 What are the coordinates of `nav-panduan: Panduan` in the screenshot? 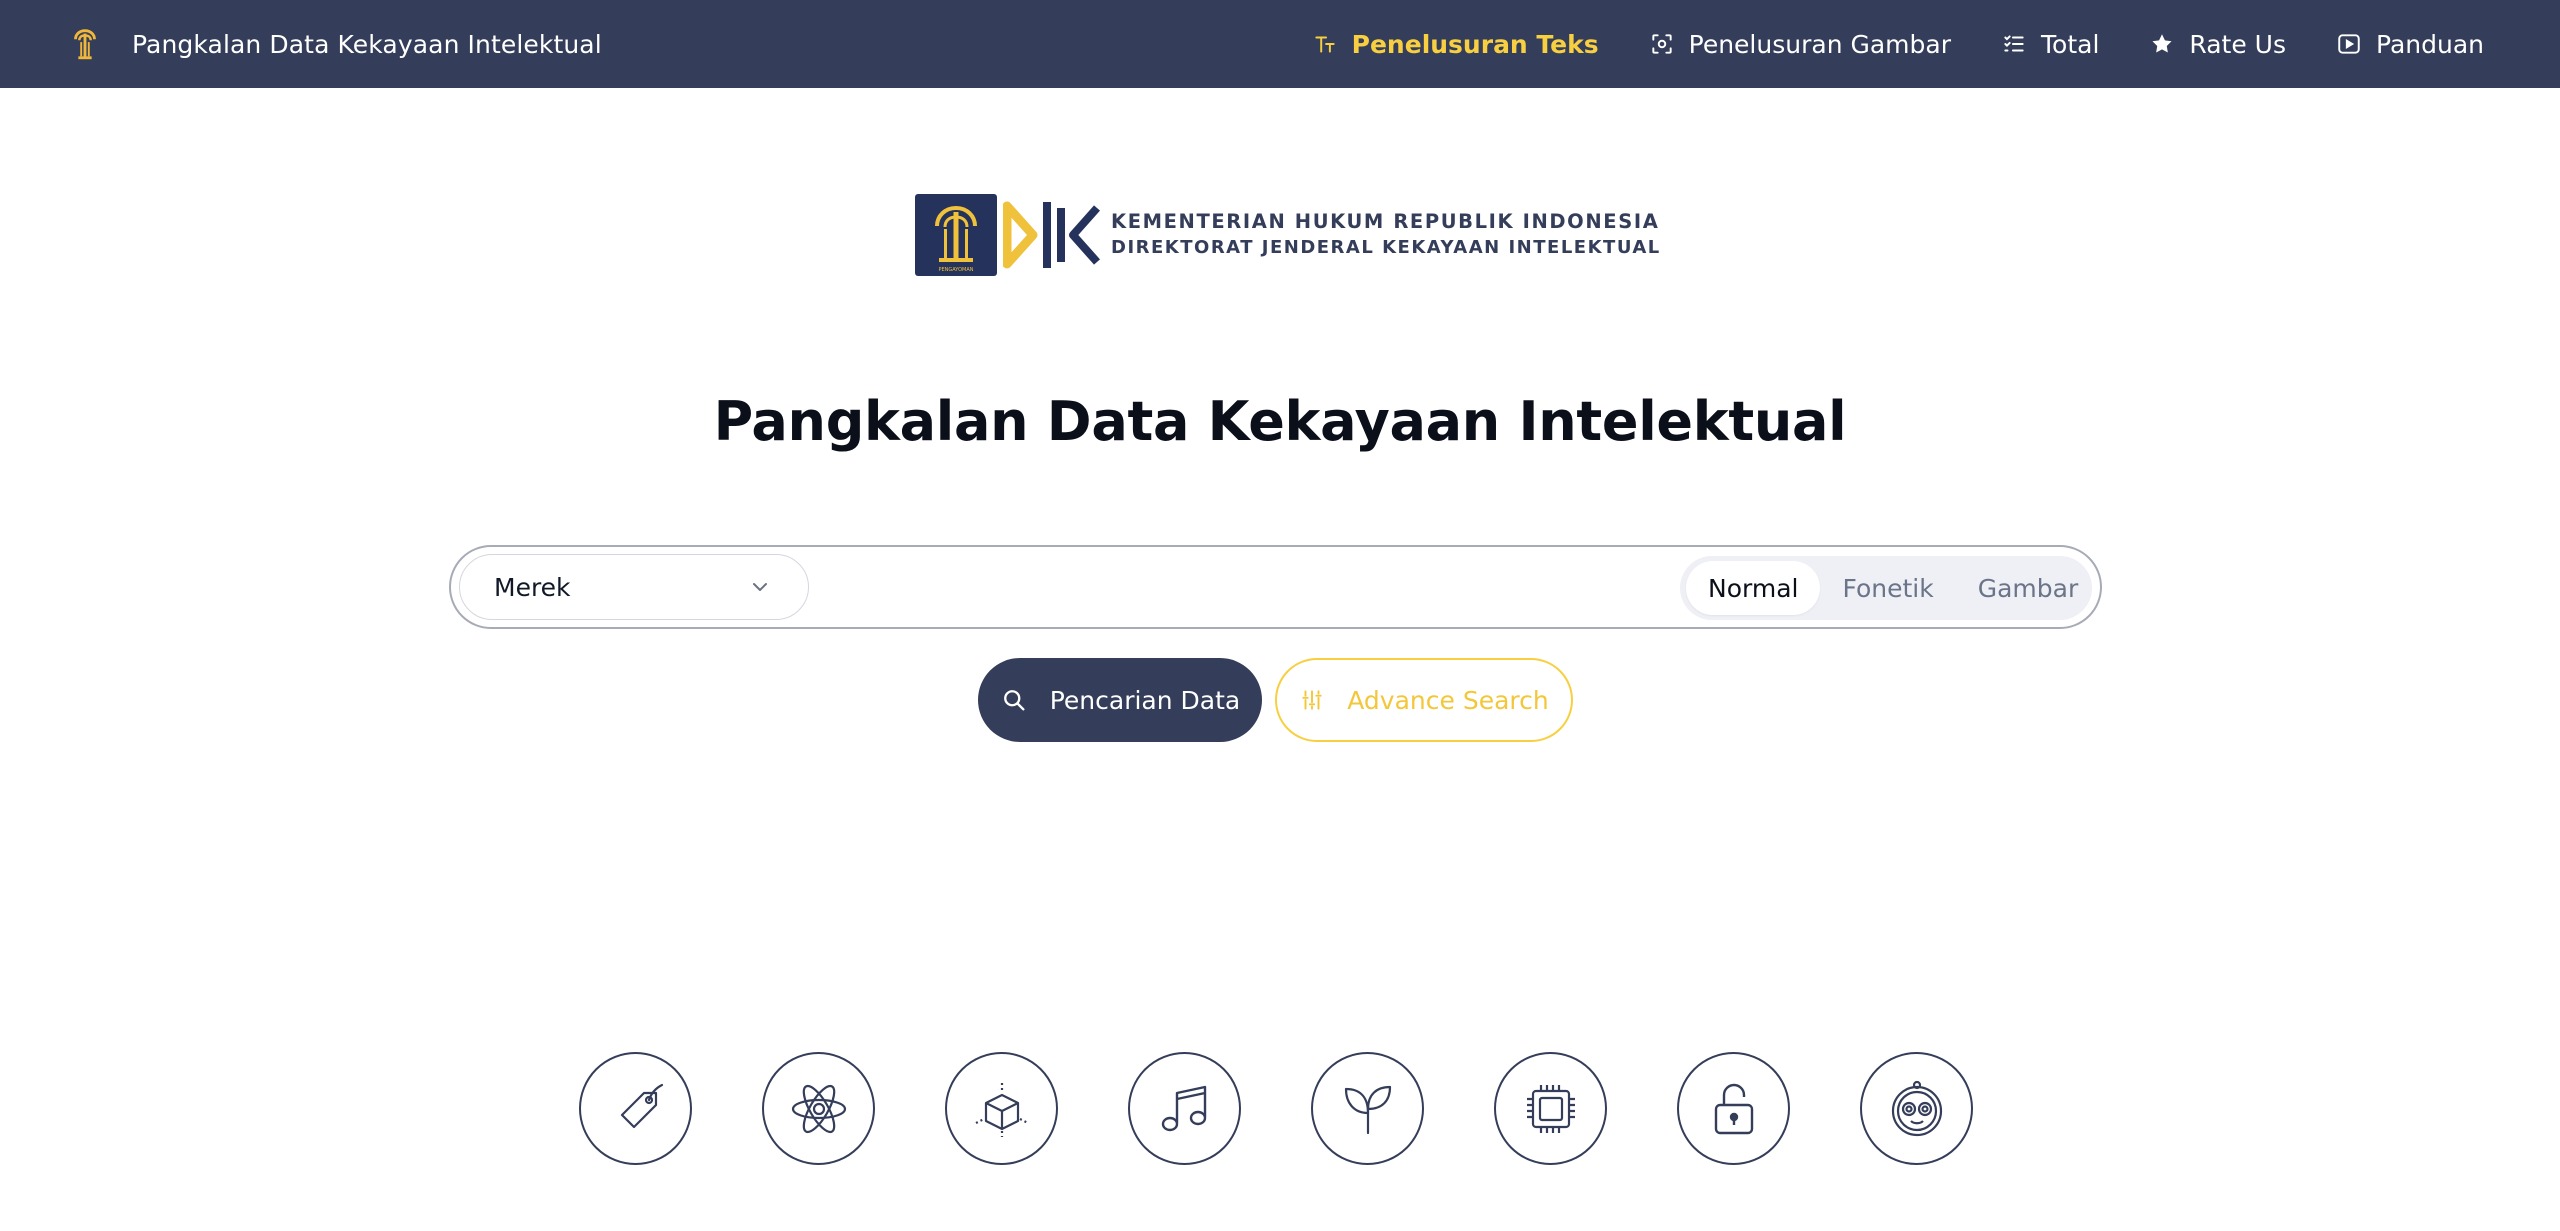 It's located at (2410, 44).